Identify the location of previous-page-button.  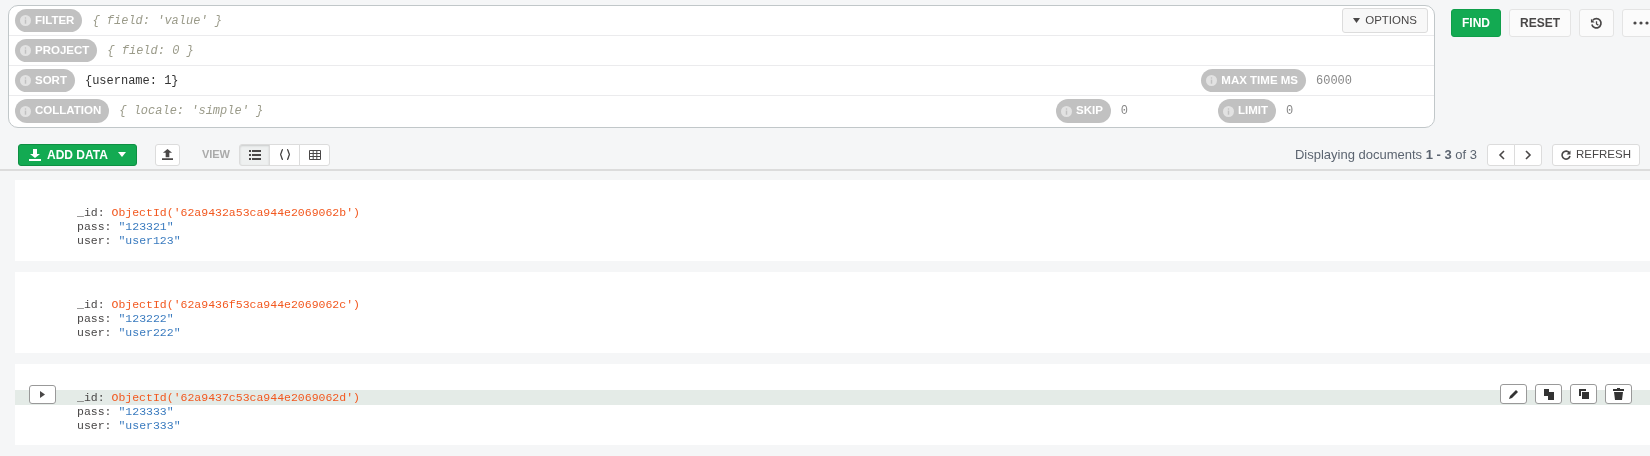
(1501, 154).